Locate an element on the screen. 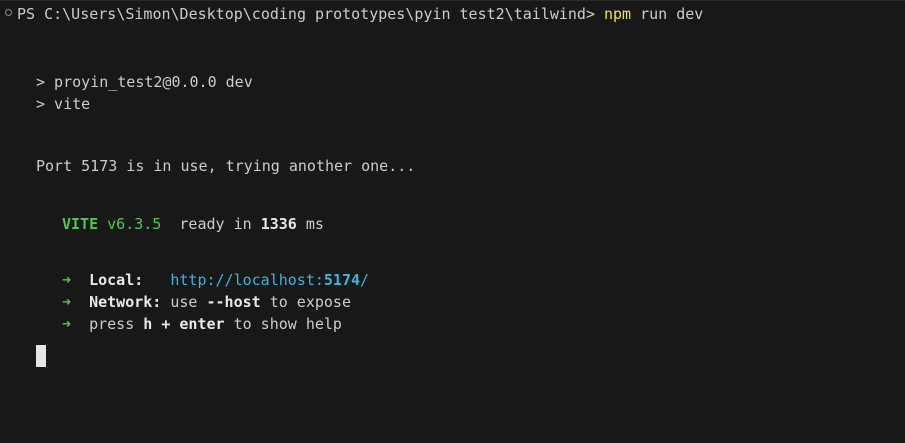 This screenshot has height=443, width=905. local-url-slash: / is located at coordinates (365, 280).